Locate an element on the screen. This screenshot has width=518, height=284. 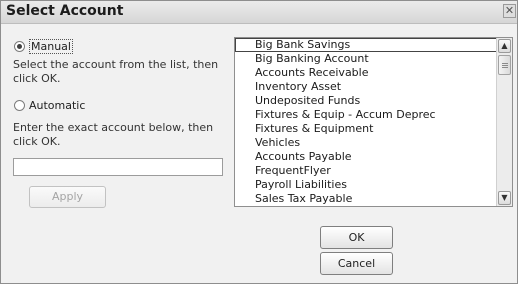
account-list-item: Fixtures & Equipment is located at coordinates (366, 129).